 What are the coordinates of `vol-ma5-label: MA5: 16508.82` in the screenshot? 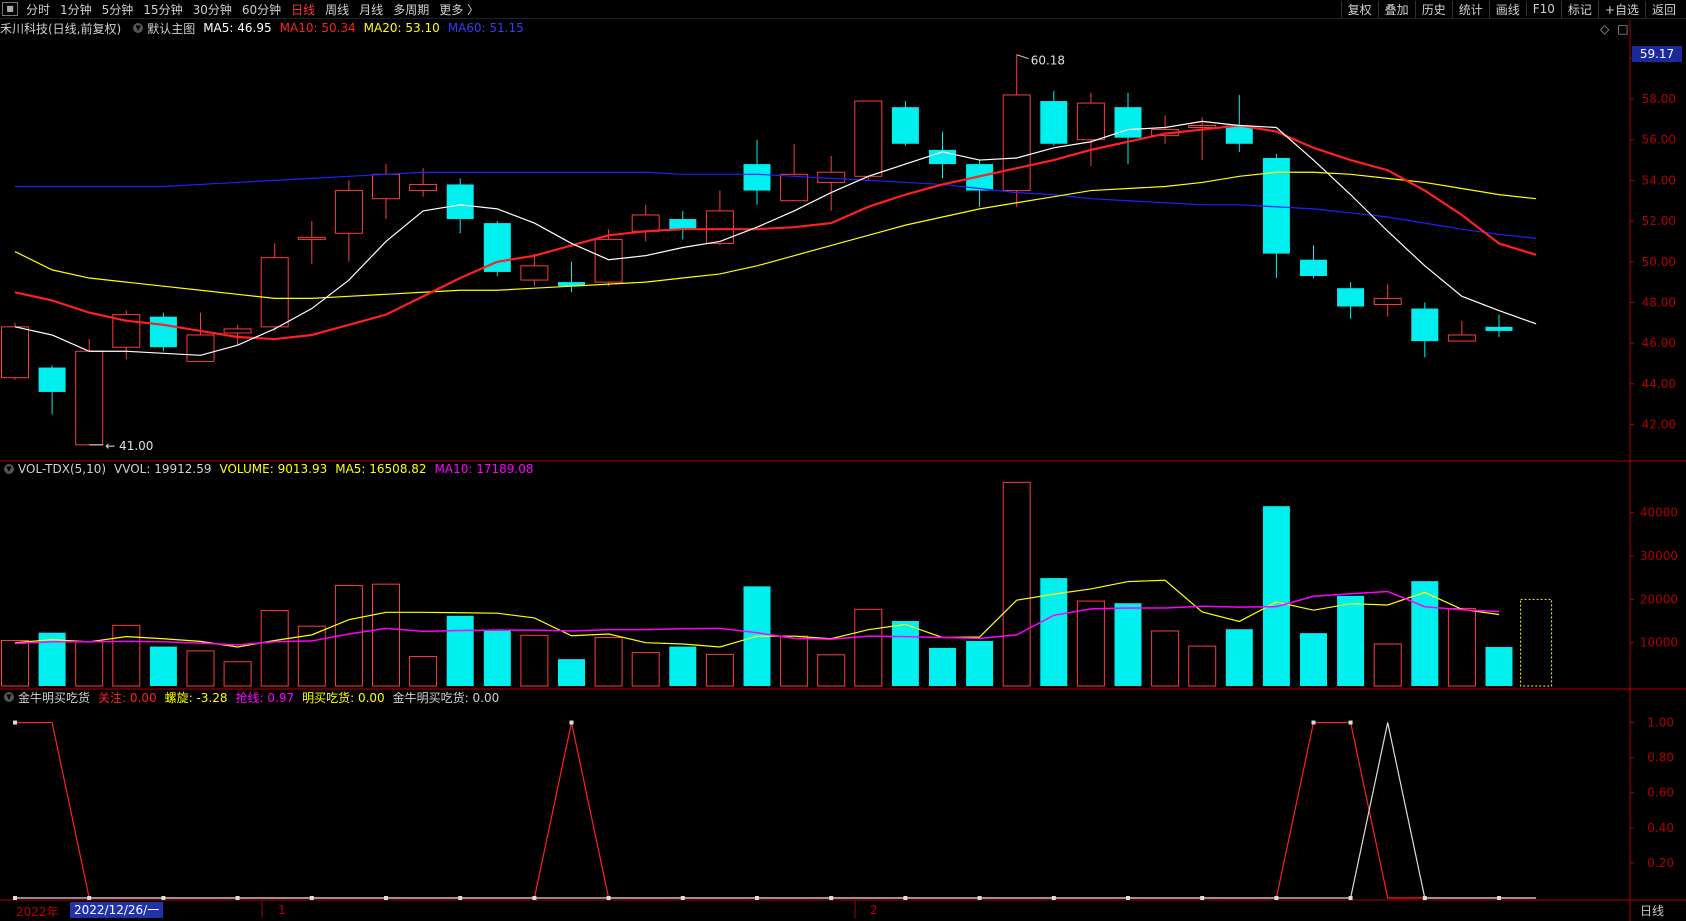 It's located at (381, 469).